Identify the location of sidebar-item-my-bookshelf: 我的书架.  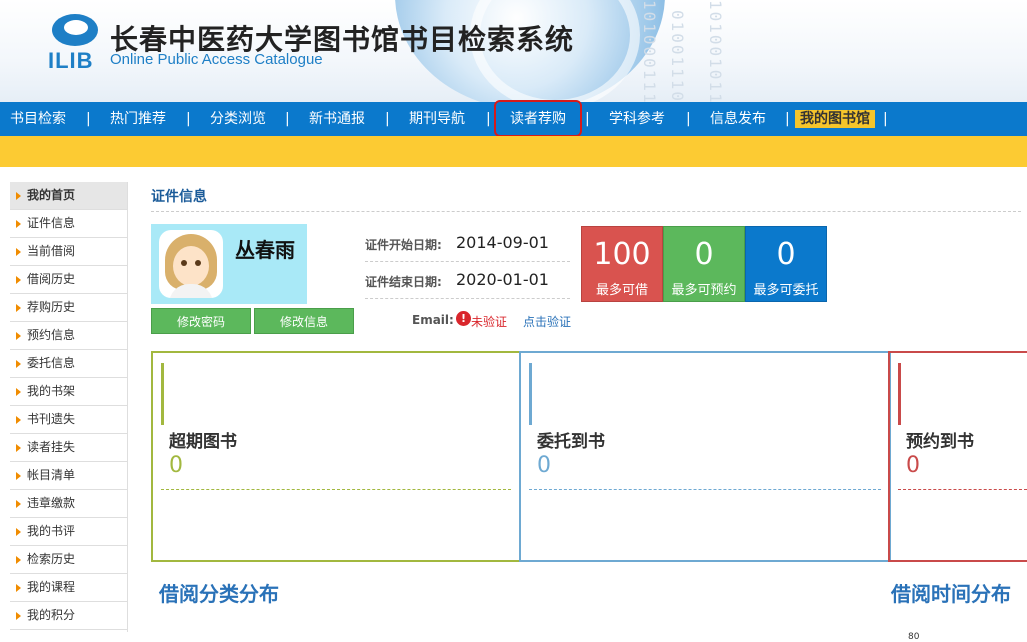
(69, 392).